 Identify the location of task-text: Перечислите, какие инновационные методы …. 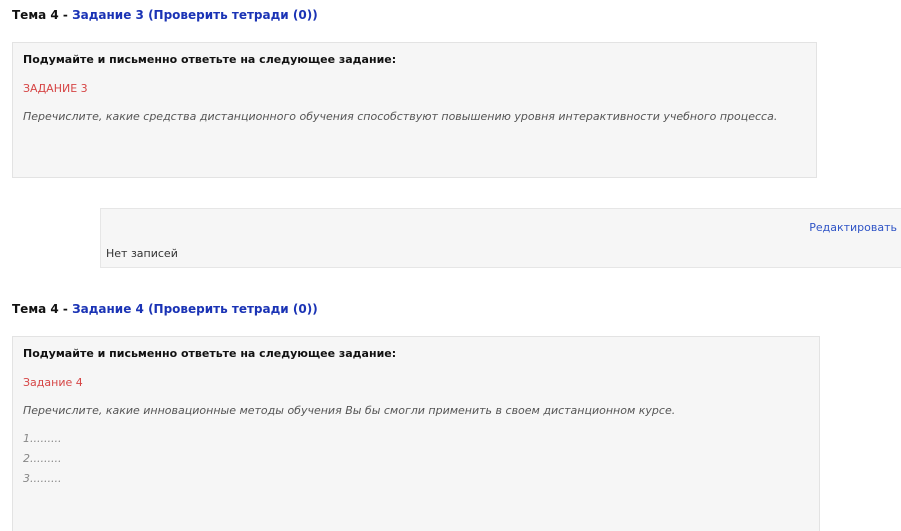
(349, 410).